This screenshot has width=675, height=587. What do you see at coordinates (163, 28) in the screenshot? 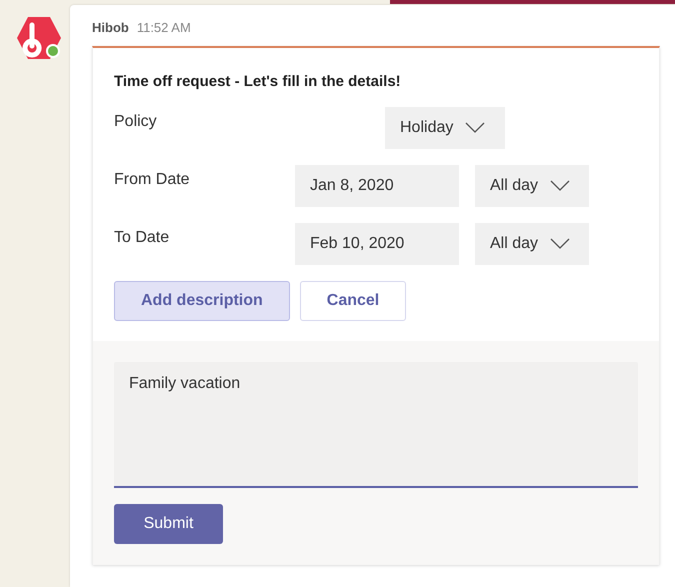
I see `timestamp: 11:52 AM` at bounding box center [163, 28].